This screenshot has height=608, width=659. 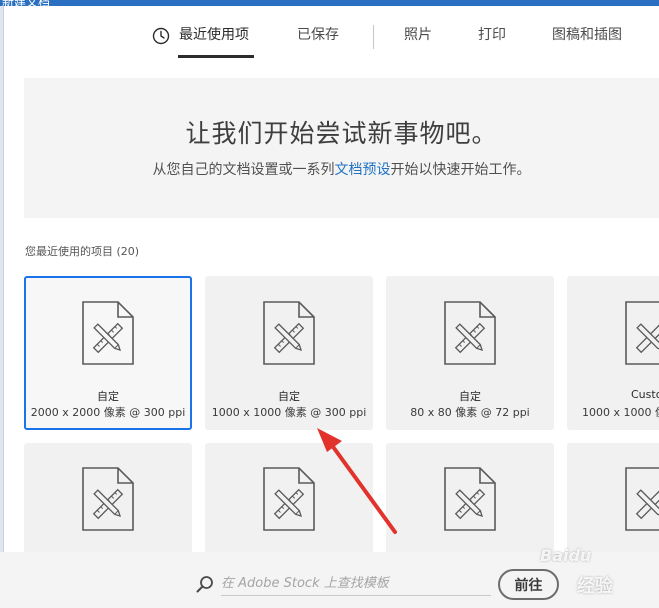 What do you see at coordinates (363, 170) in the screenshot?
I see `document-presets-link: 文档预设` at bounding box center [363, 170].